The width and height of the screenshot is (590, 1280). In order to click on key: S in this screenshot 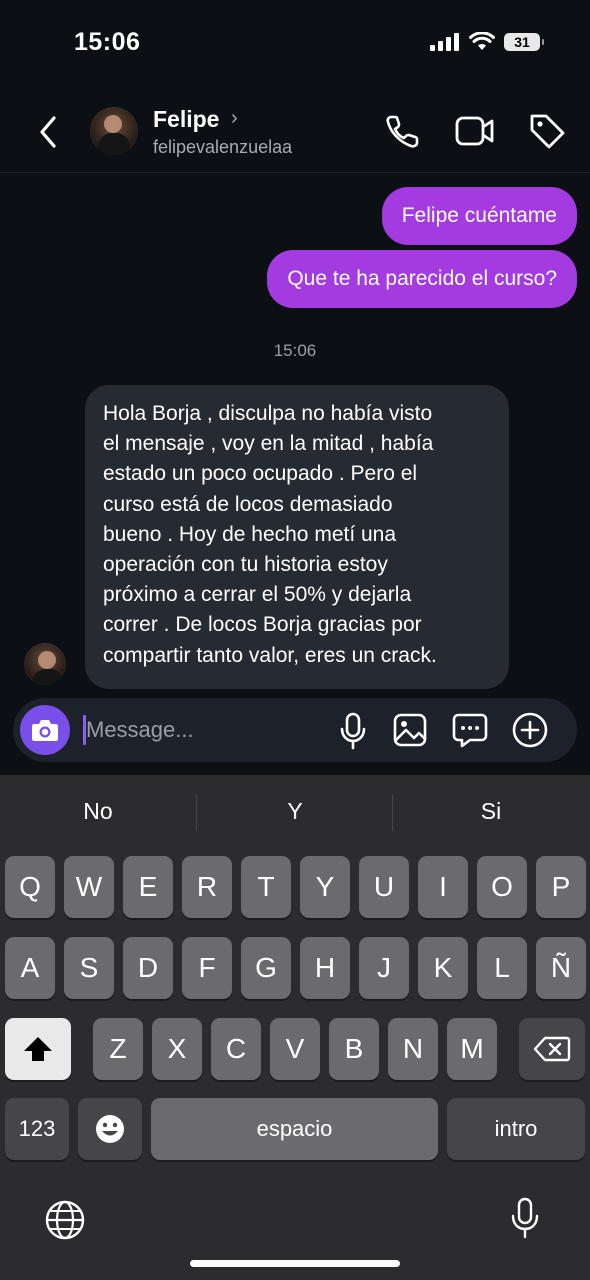, I will do `click(89, 968)`.